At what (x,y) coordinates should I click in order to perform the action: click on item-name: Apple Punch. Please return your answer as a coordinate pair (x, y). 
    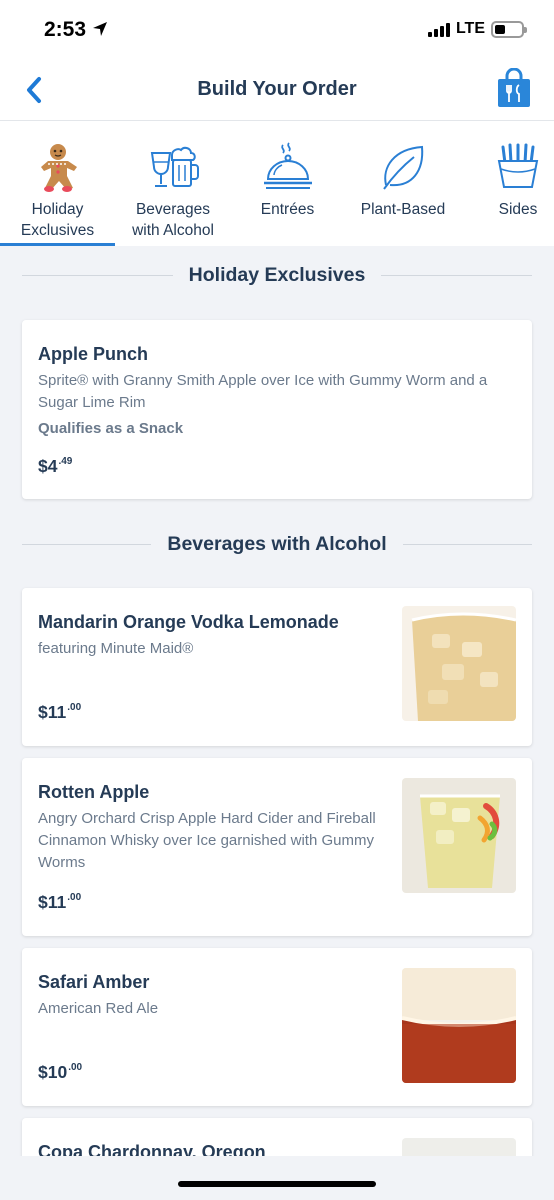
    Looking at the image, I should click on (93, 354).